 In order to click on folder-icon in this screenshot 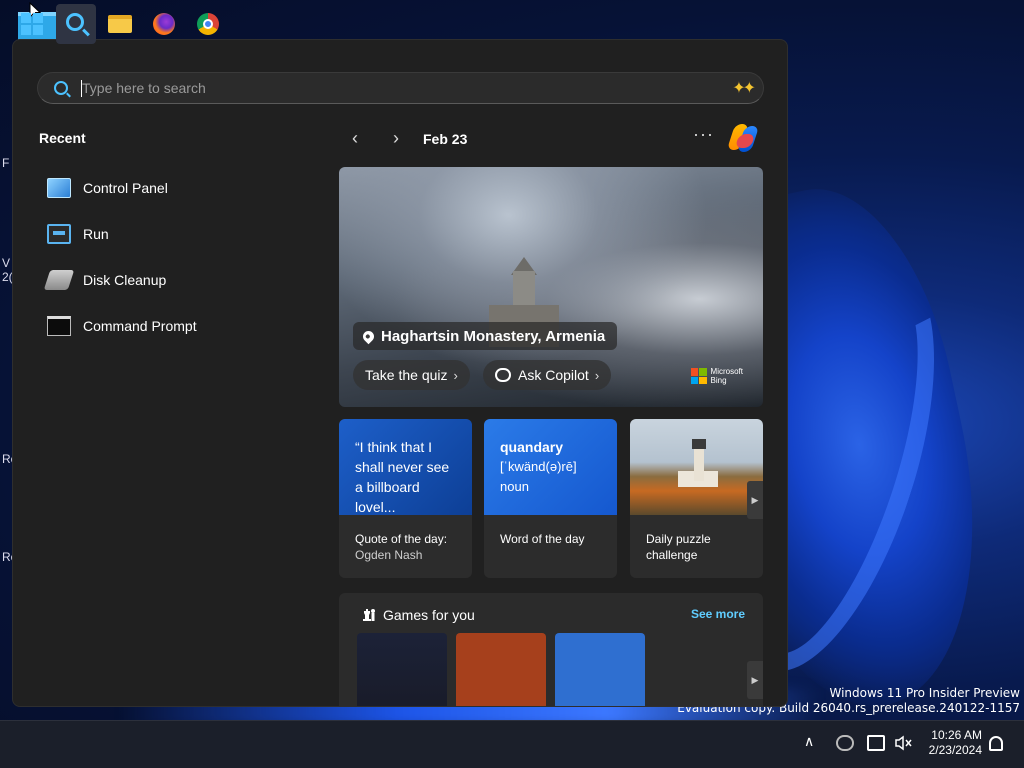, I will do `click(120, 24)`.